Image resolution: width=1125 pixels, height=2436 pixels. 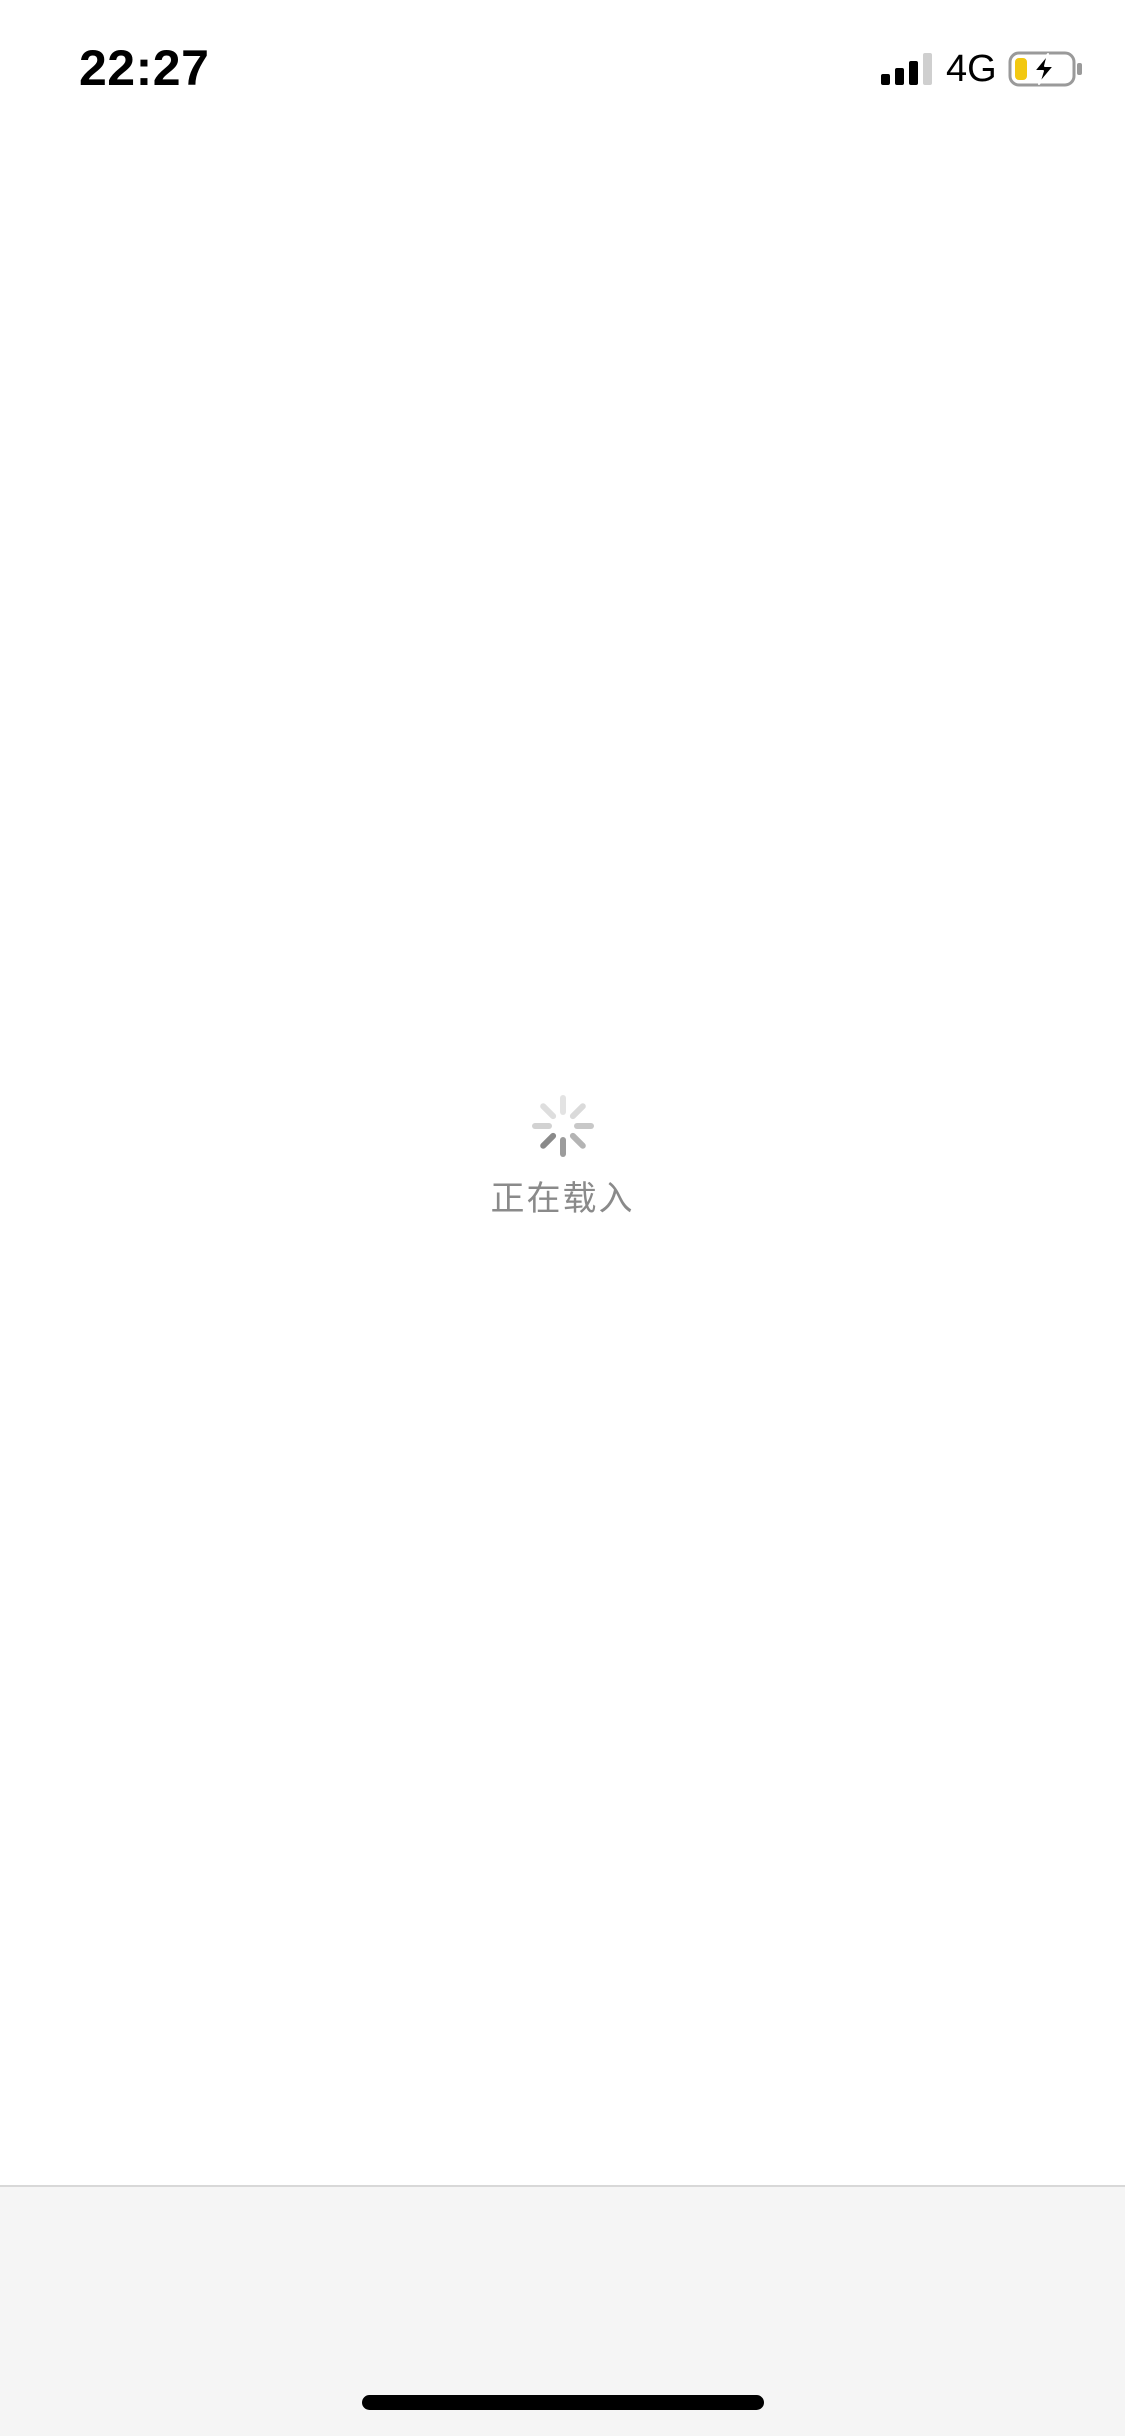 What do you see at coordinates (971, 69) in the screenshot?
I see `network-type: 4G` at bounding box center [971, 69].